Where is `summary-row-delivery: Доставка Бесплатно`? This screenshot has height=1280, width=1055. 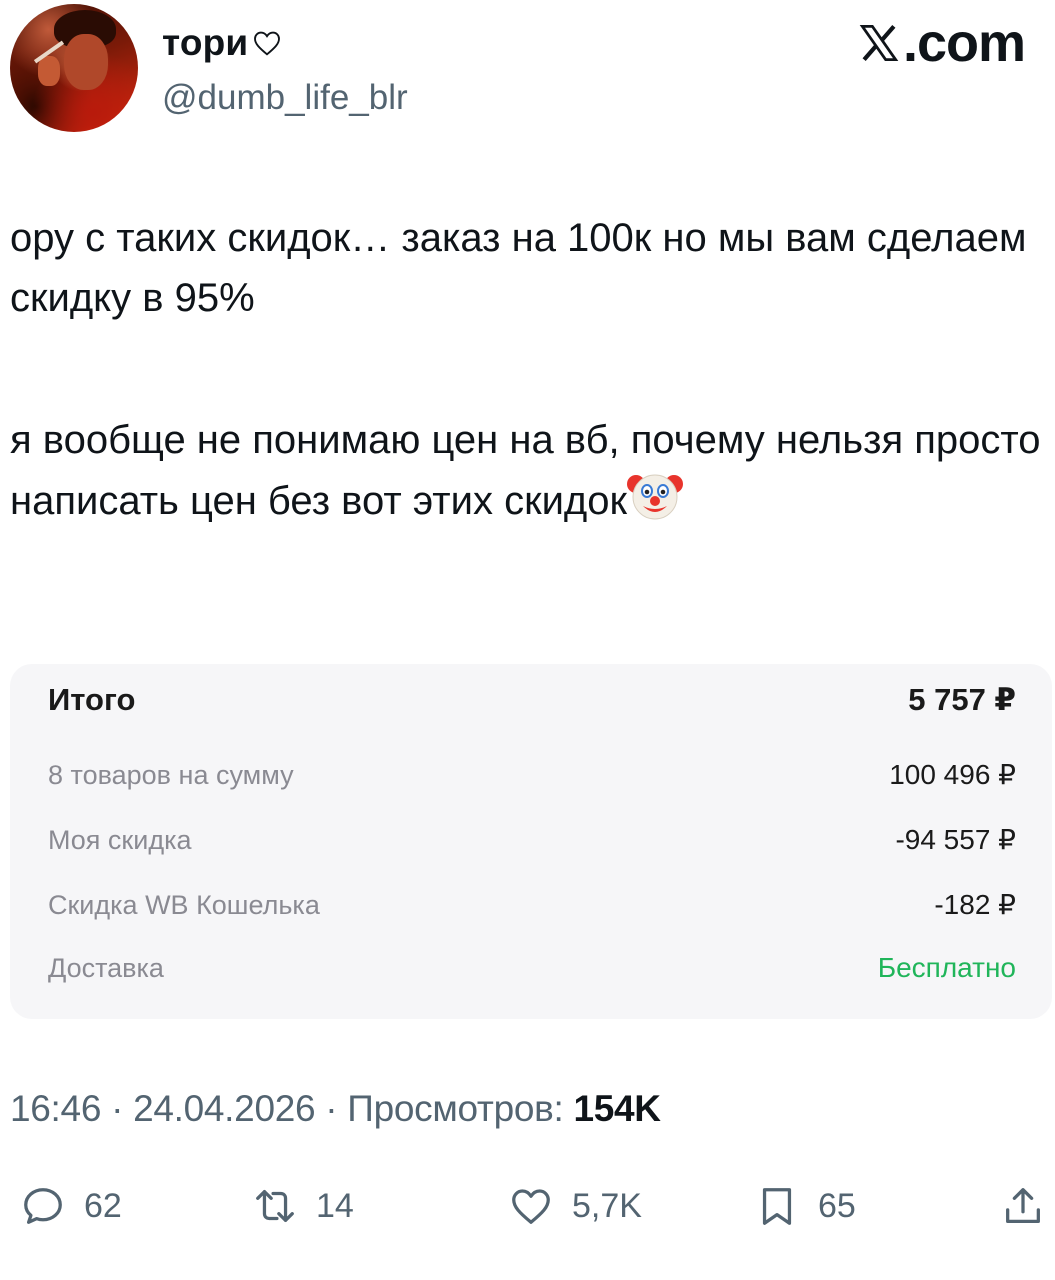 summary-row-delivery: Доставка Бесплатно is located at coordinates (532, 968).